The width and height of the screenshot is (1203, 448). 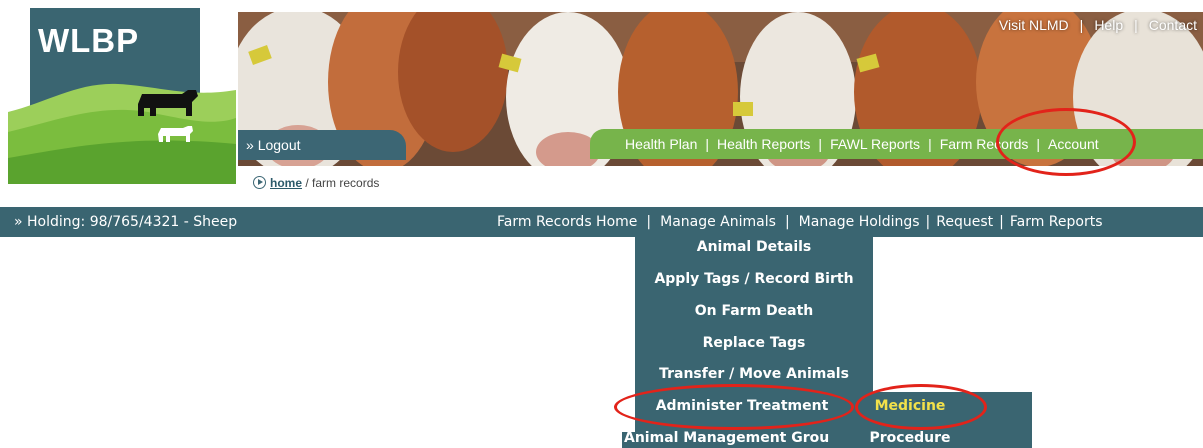 I want to click on nav-manage-animals: Manage Animals, so click(x=718, y=222).